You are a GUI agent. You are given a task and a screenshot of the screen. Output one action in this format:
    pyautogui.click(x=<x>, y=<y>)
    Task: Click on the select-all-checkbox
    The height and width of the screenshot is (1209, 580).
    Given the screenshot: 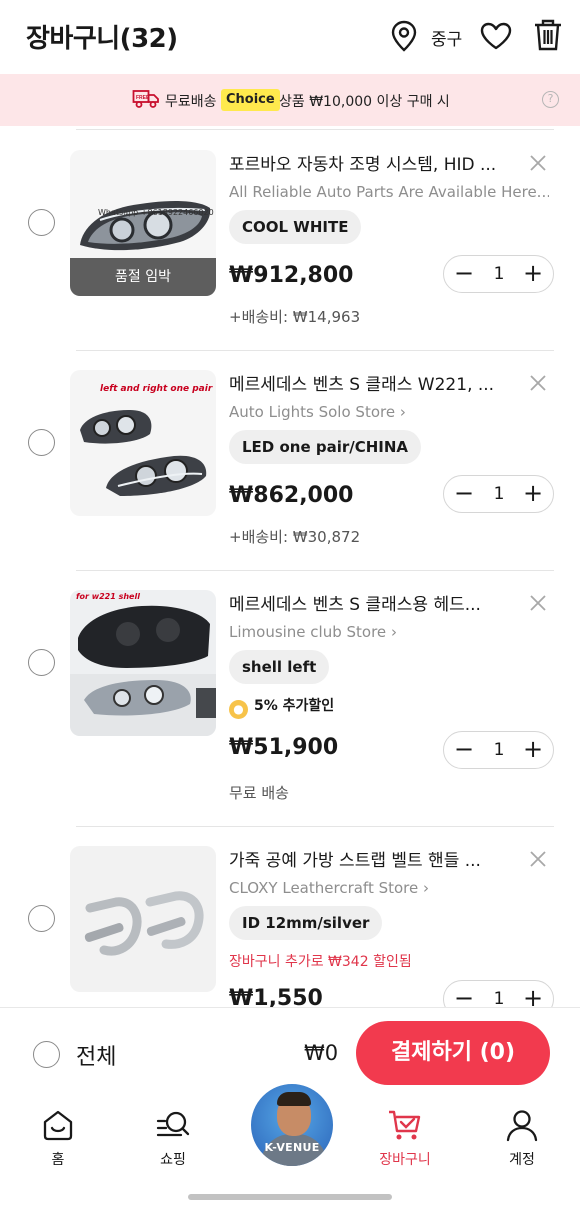 What is the action you would take?
    pyautogui.click(x=46, y=1054)
    